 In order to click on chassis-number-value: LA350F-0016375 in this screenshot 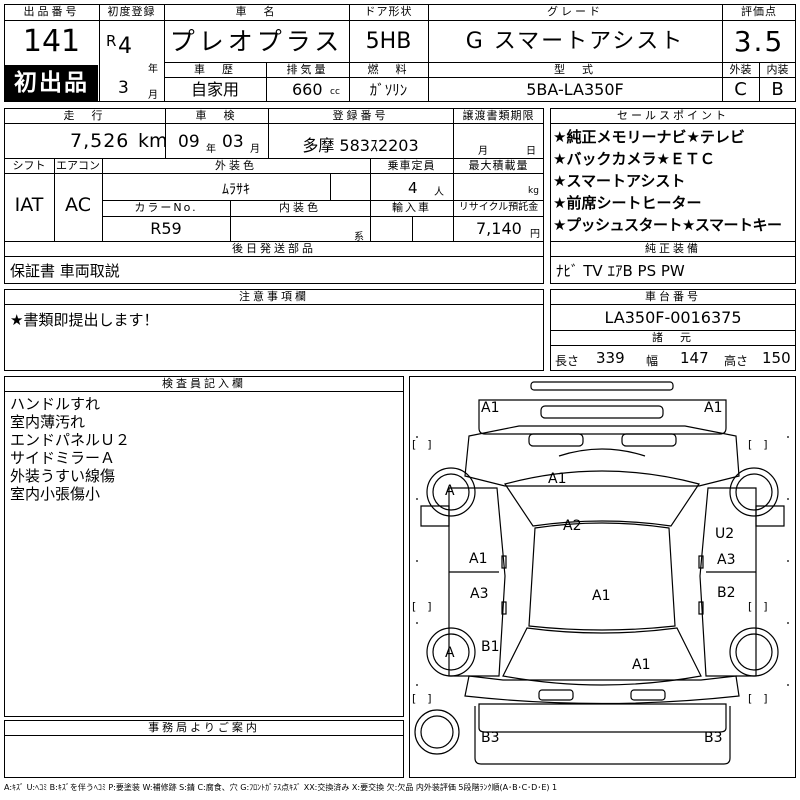, I will do `click(673, 317)`.